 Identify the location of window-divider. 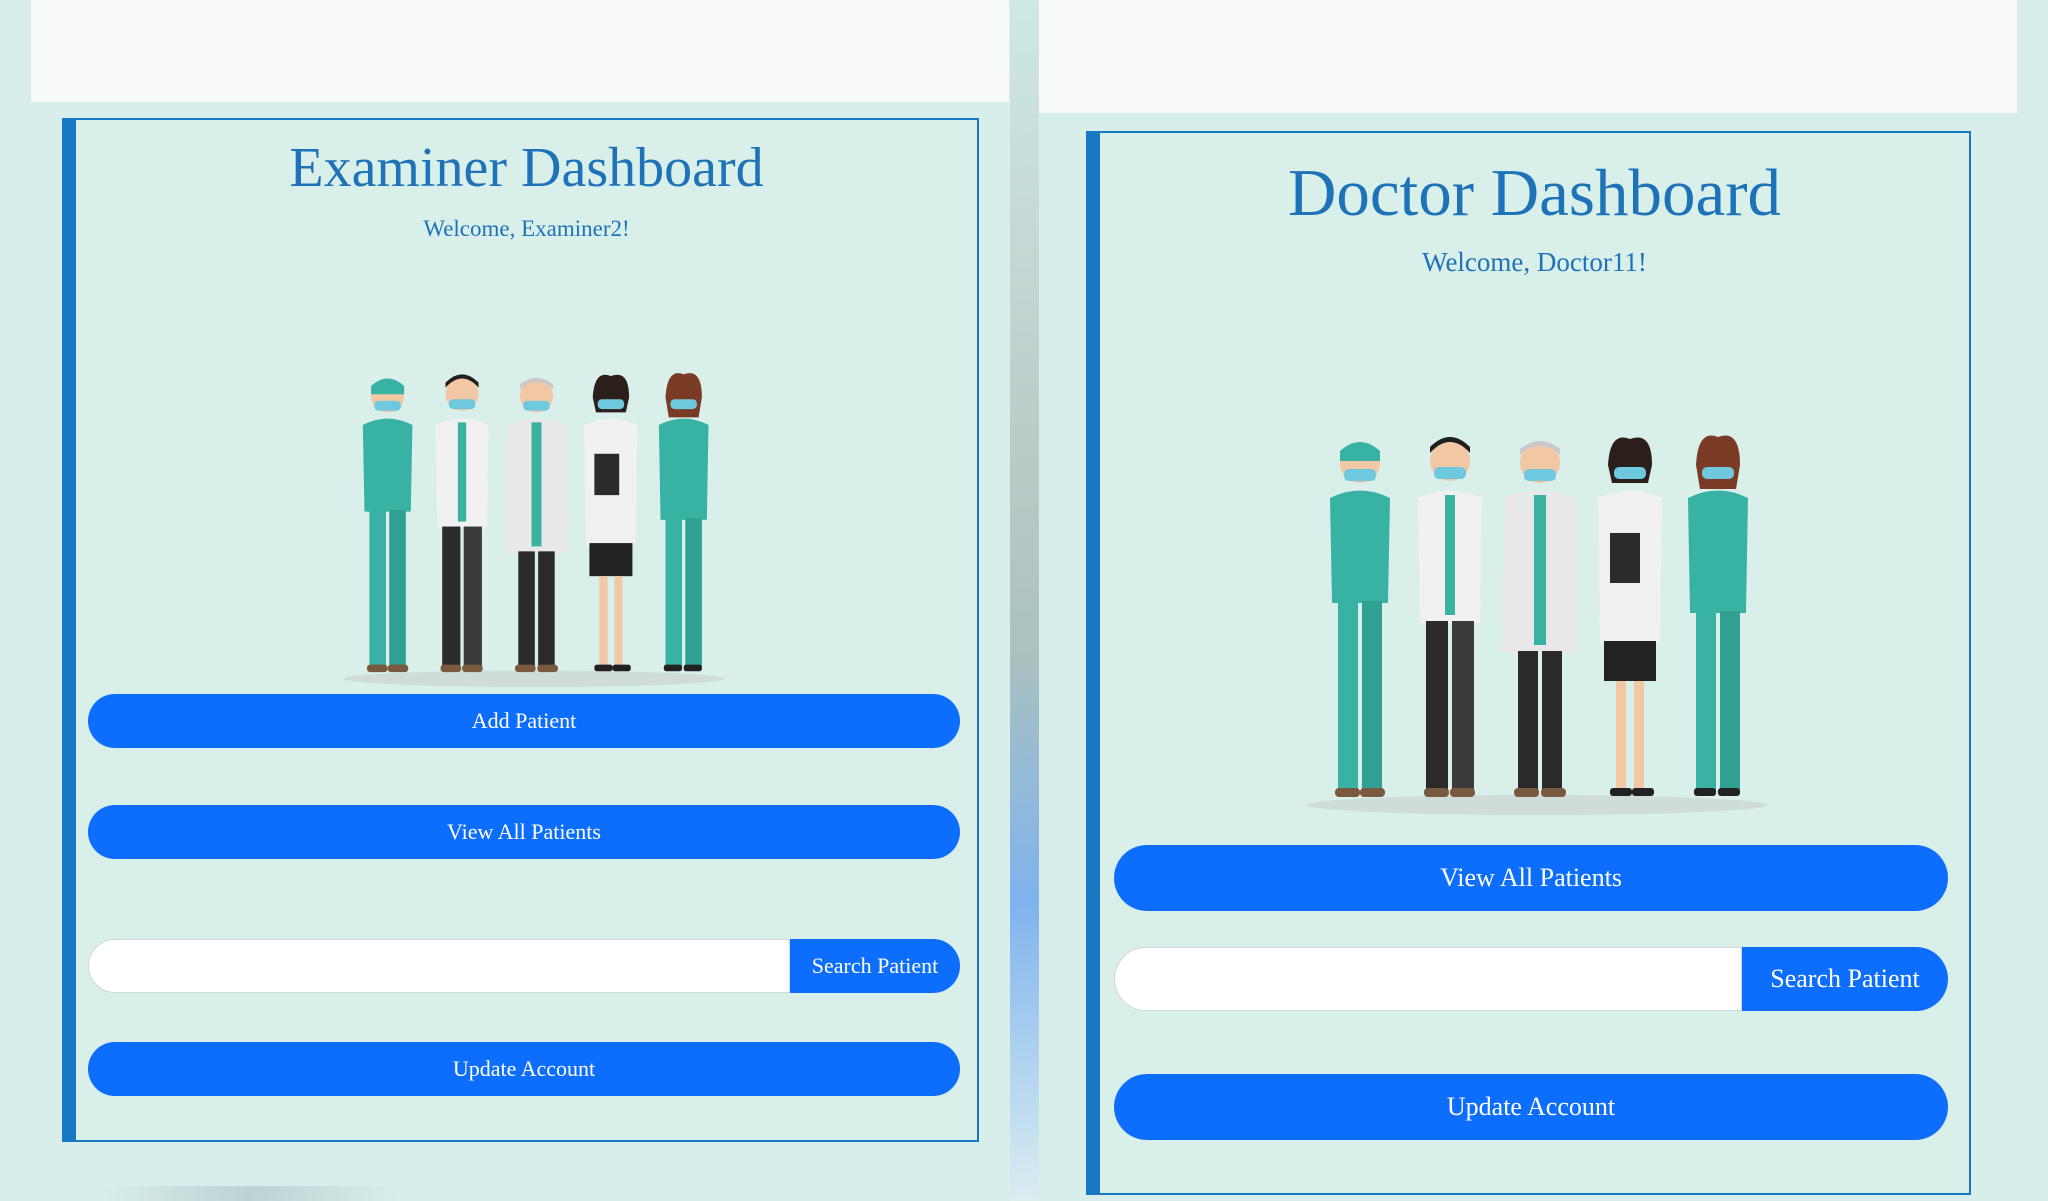
(1024, 600).